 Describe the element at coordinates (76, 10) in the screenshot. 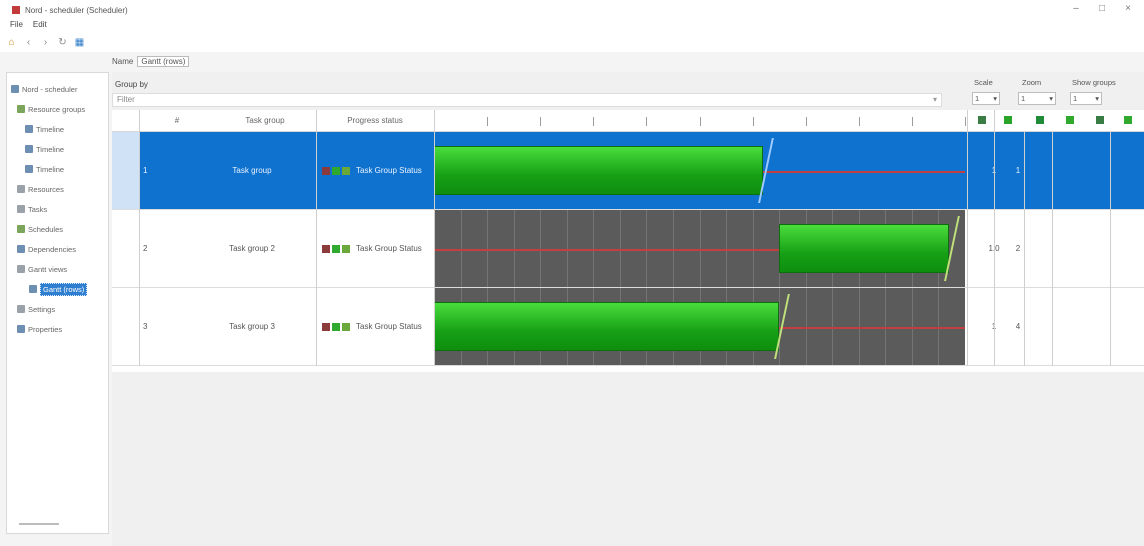

I see `window-title: Nord - scheduler (Scheduler)` at that location.